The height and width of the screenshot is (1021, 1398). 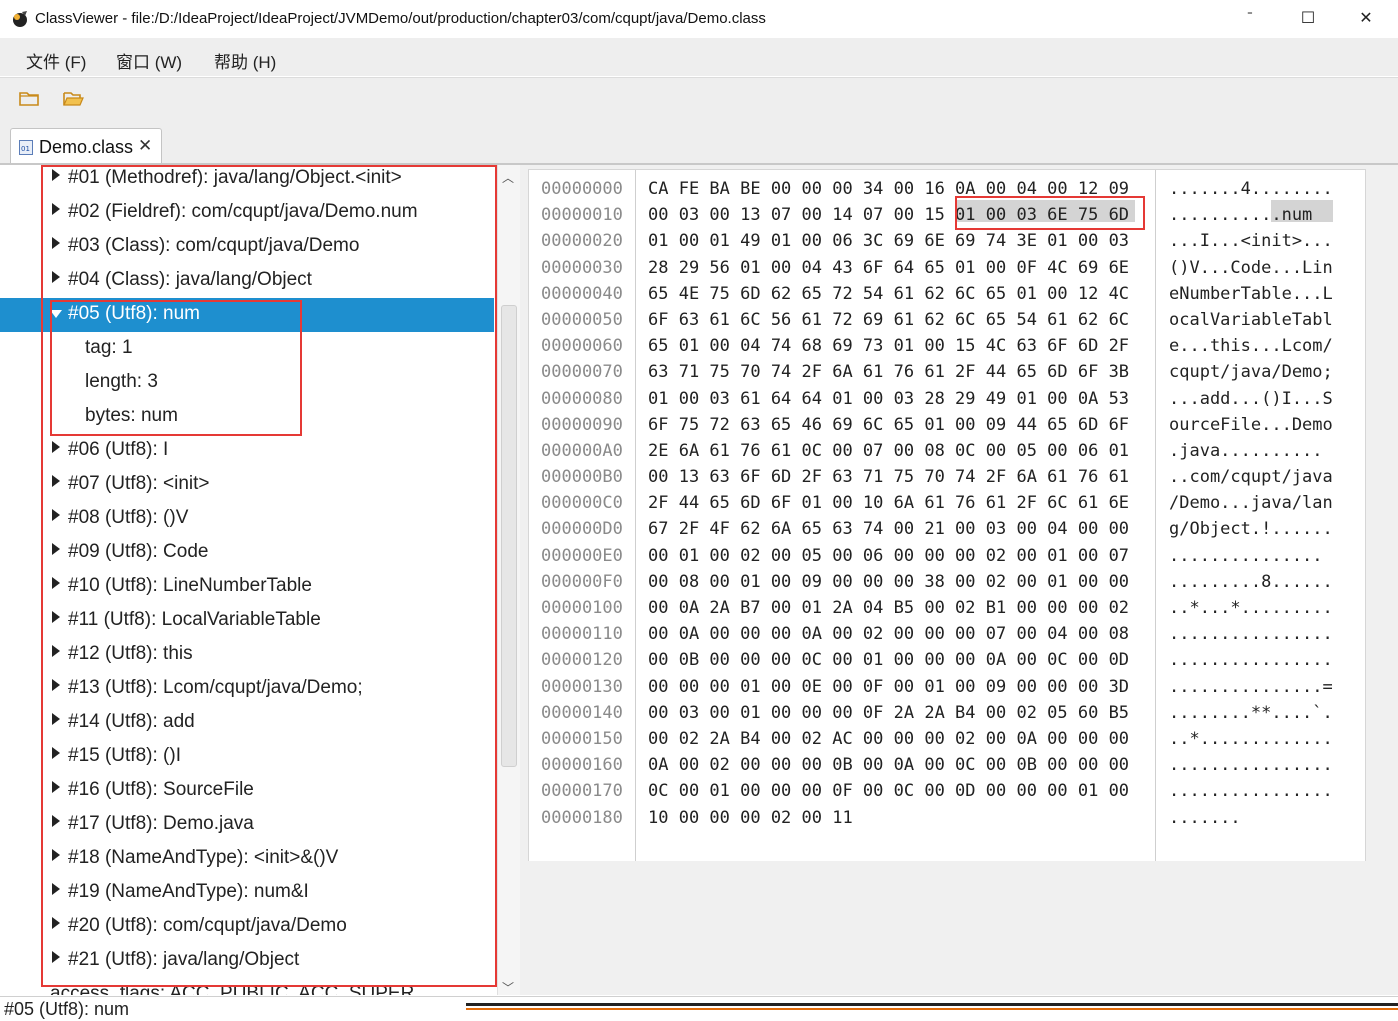 I want to click on menu-file: 文件 (F), so click(x=56, y=60).